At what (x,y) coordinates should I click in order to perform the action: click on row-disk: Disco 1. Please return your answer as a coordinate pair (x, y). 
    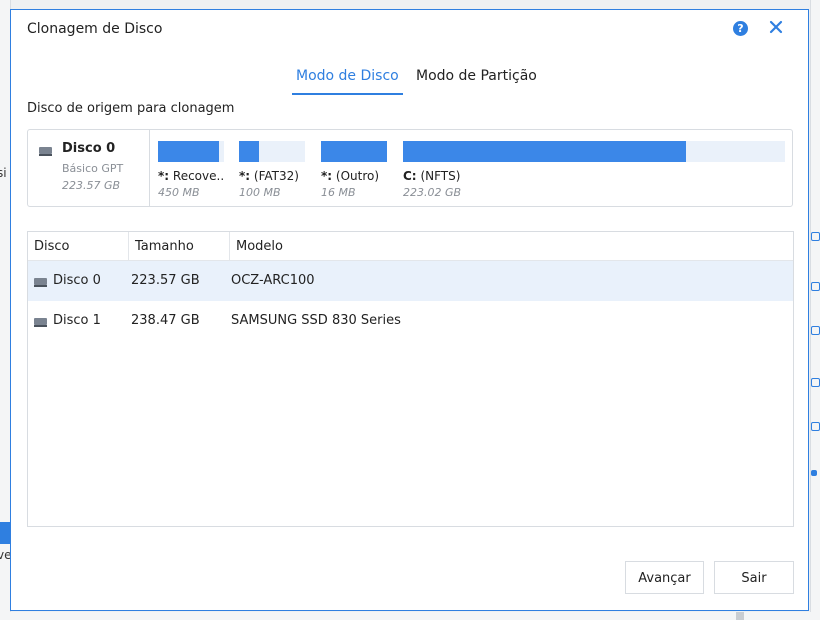
    Looking at the image, I should click on (77, 320).